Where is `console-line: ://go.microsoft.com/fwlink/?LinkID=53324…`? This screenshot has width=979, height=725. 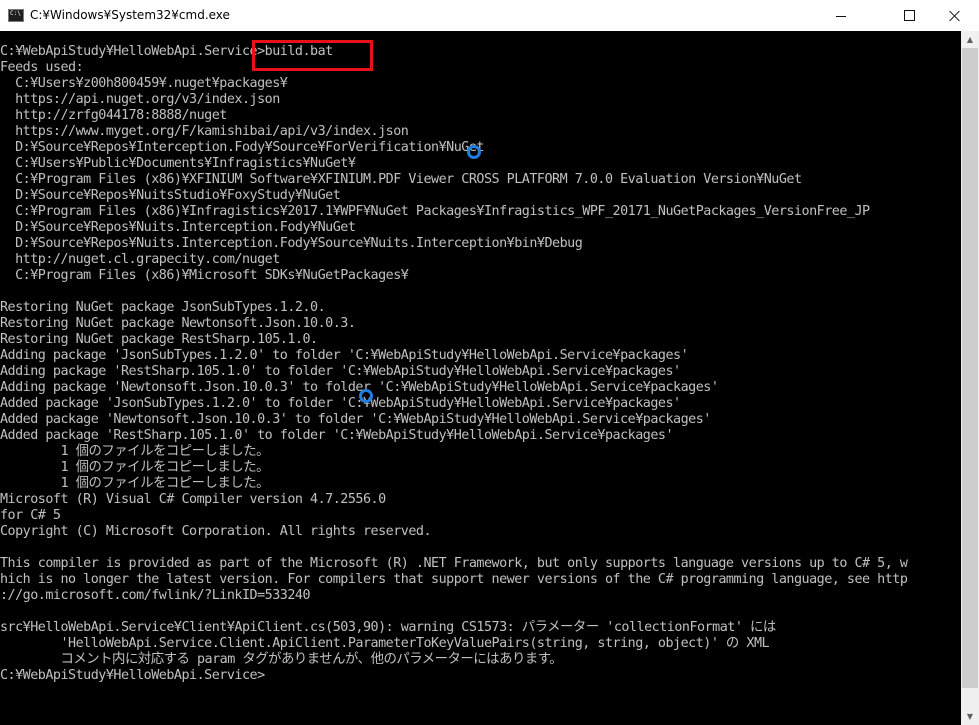
console-line: ://go.microsoft.com/fwlink/?LinkID=53324… is located at coordinates (155, 595).